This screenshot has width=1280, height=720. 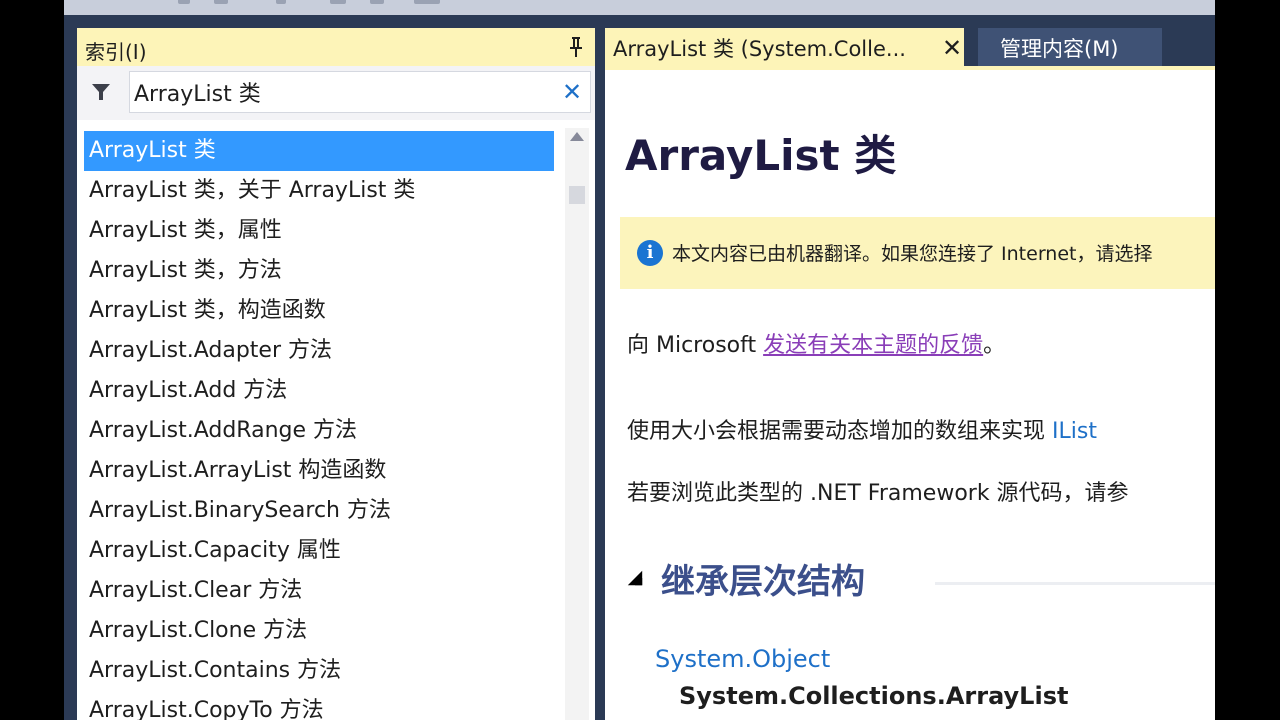 I want to click on source-code-text: 若要浏览此类型的 .NET Framework 源代码，请参, so click(x=878, y=493).